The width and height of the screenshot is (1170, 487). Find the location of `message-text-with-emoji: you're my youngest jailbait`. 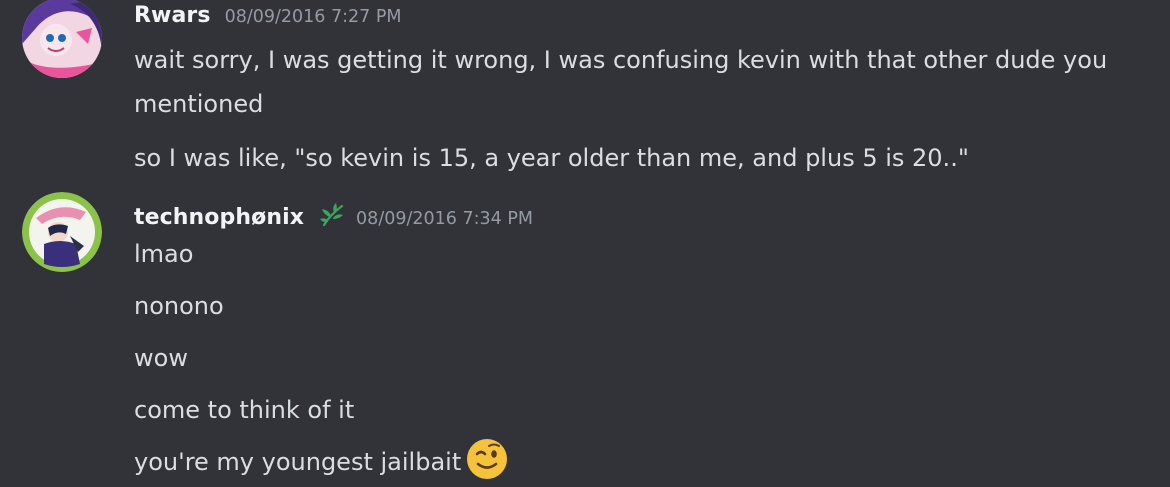

message-text-with-emoji: you're my youngest jailbait is located at coordinates (321, 461).